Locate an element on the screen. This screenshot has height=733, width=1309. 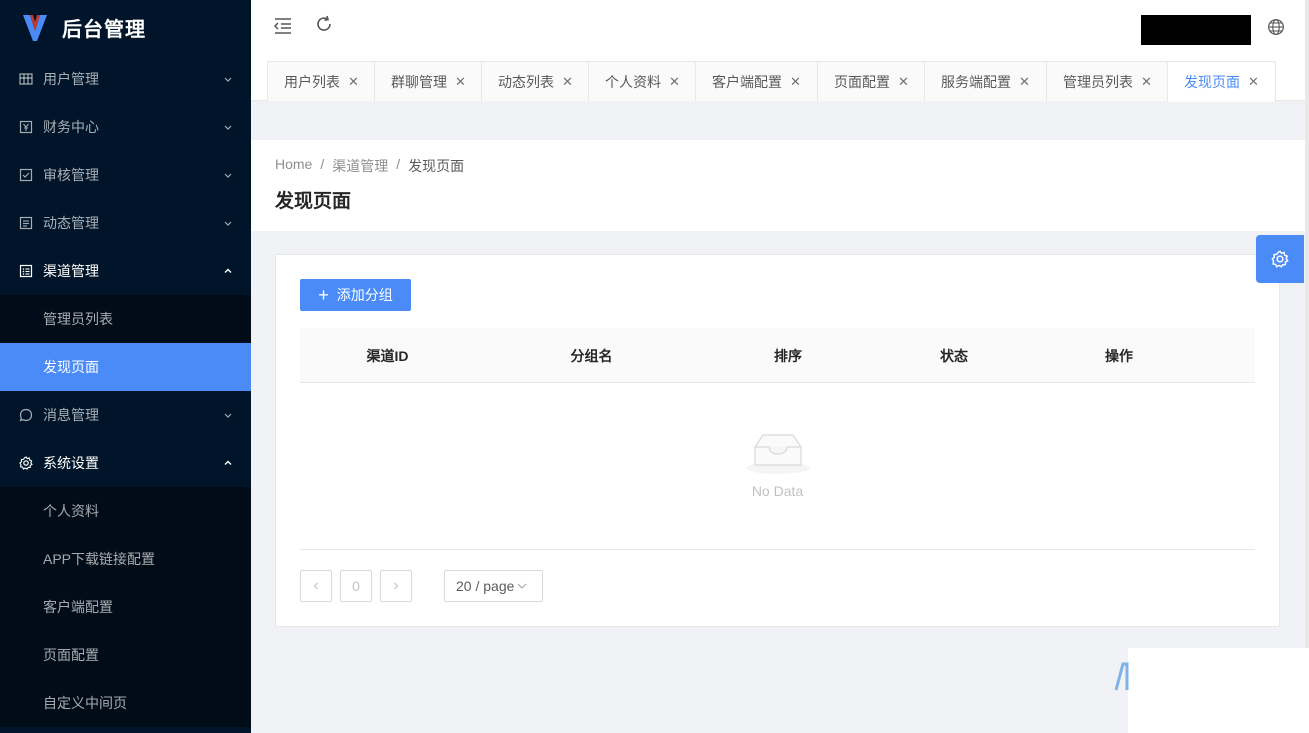
tab-server-config: 服务端配置 ✕ is located at coordinates (985, 81).